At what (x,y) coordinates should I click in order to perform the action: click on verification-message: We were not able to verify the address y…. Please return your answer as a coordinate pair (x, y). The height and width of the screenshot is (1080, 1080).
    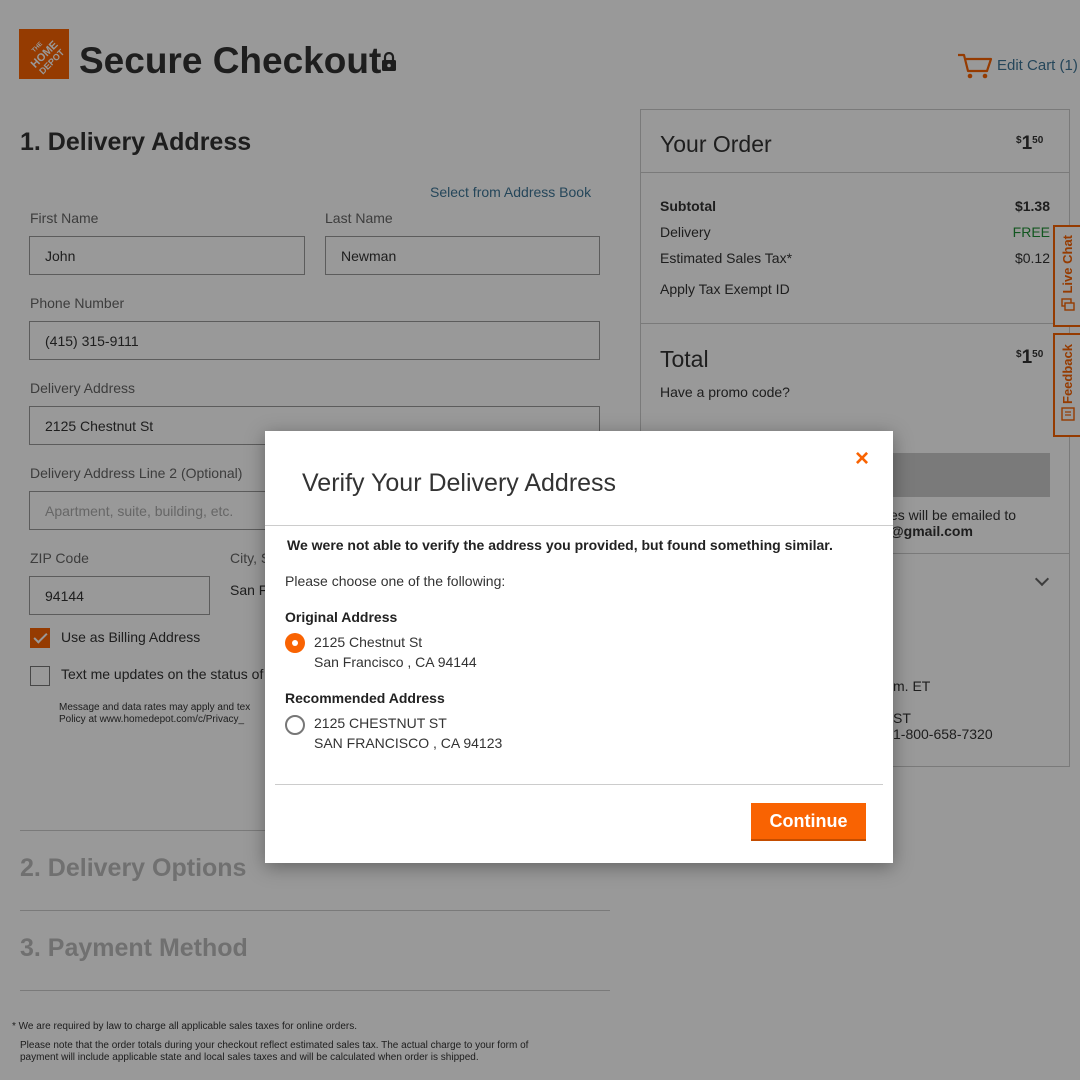
    Looking at the image, I should click on (560, 545).